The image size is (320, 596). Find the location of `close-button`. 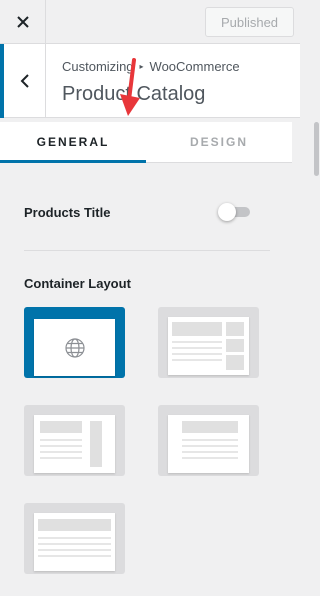

close-button is located at coordinates (23, 22).